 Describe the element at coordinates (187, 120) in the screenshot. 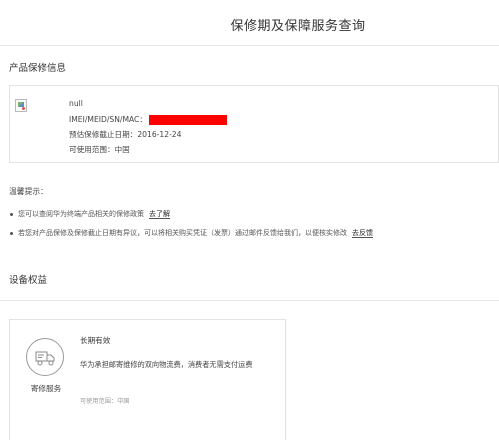

I see `product-id-redacted` at that location.